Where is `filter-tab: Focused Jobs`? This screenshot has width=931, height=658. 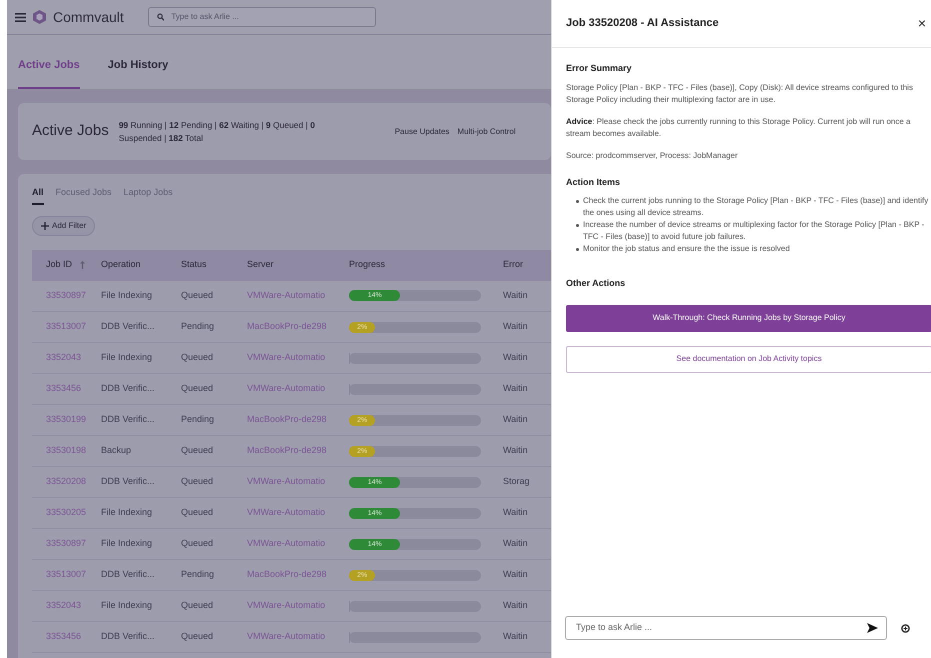
filter-tab: Focused Jobs is located at coordinates (84, 195).